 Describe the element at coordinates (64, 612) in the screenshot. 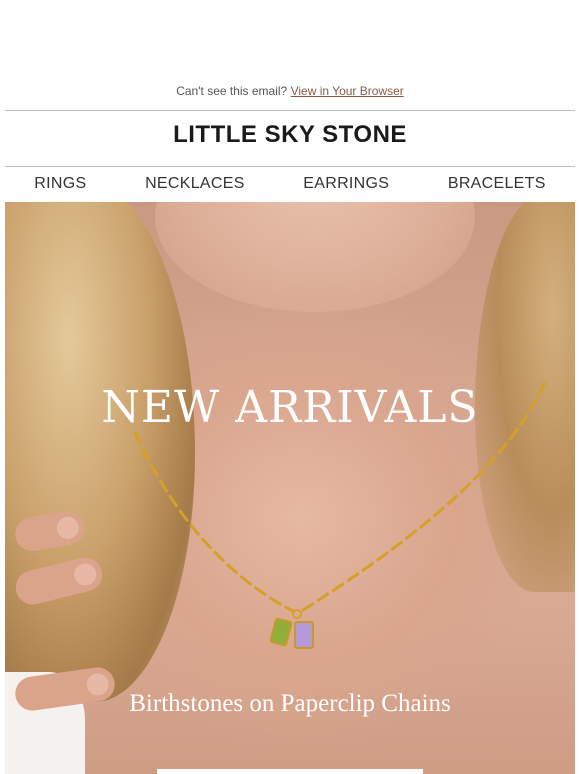

I see `hero-photo-hand` at that location.